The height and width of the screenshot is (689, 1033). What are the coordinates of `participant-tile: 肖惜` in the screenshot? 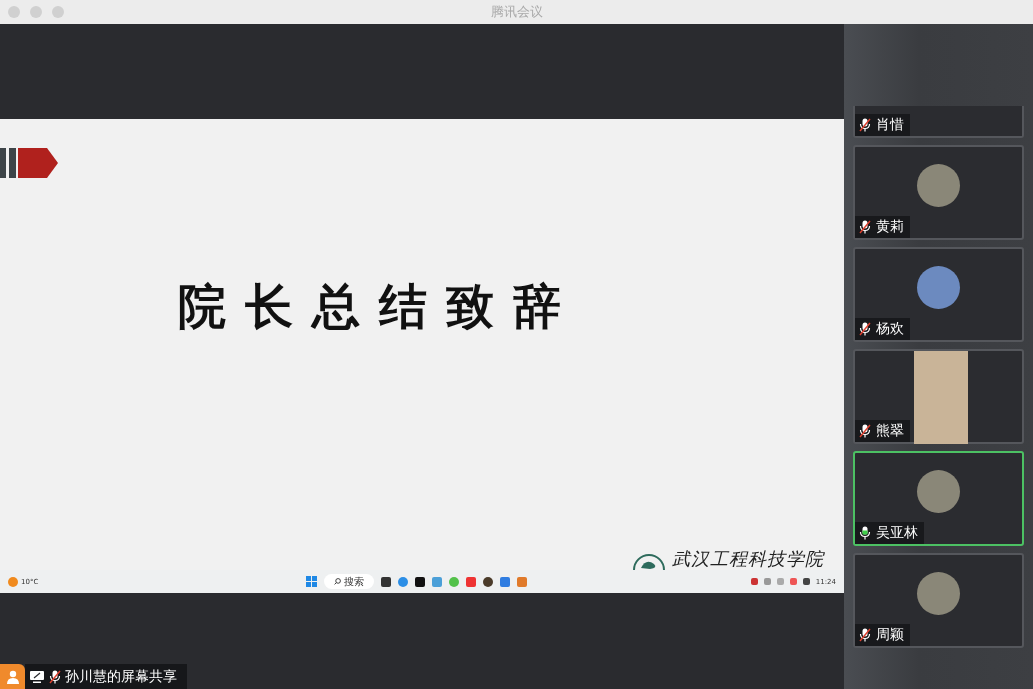 It's located at (938, 122).